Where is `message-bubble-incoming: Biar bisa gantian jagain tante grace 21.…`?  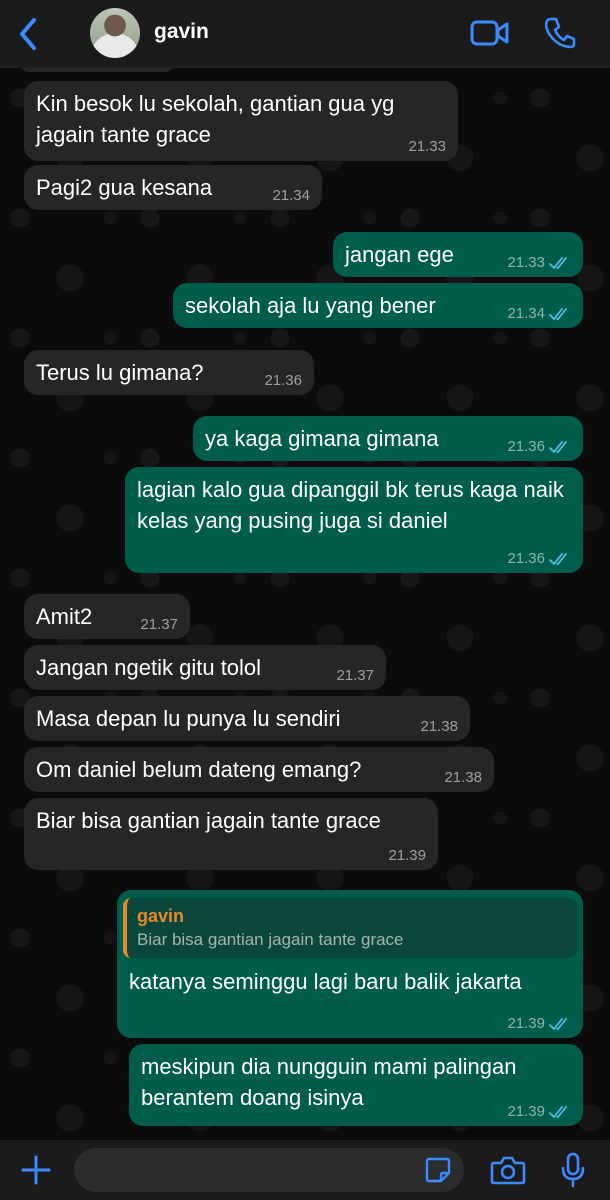
message-bubble-incoming: Biar bisa gantian jagain tante grace 21.… is located at coordinates (231, 834).